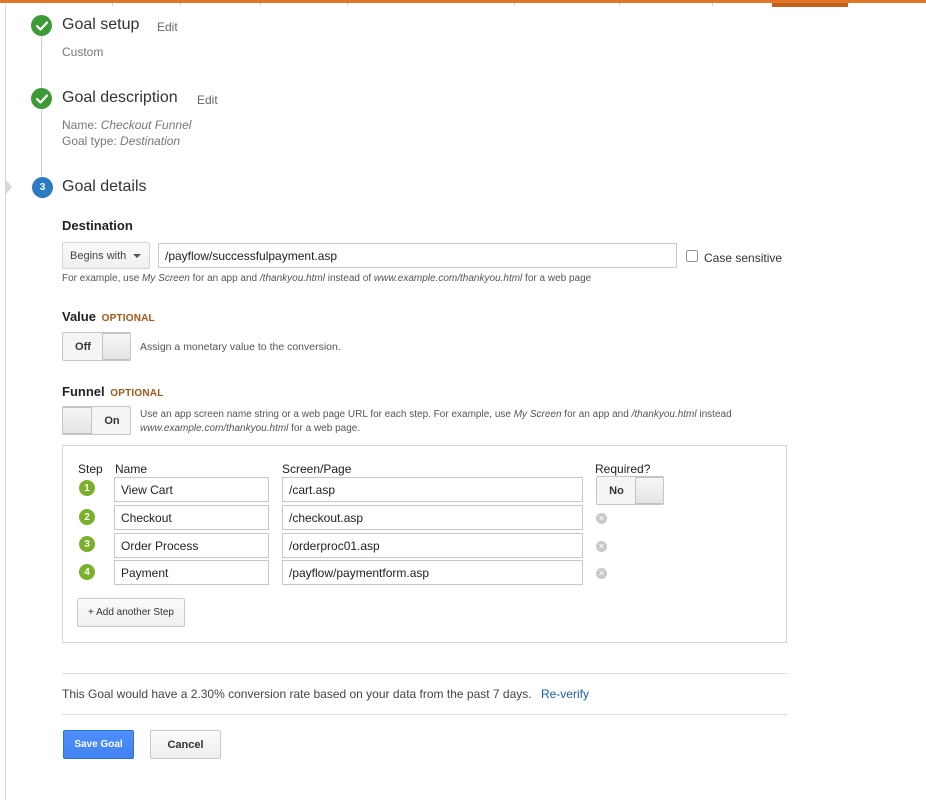 Image resolution: width=926 pixels, height=800 pixels. Describe the element at coordinates (146, 125) in the screenshot. I see `goal-name-value: Checkout Funnel` at that location.